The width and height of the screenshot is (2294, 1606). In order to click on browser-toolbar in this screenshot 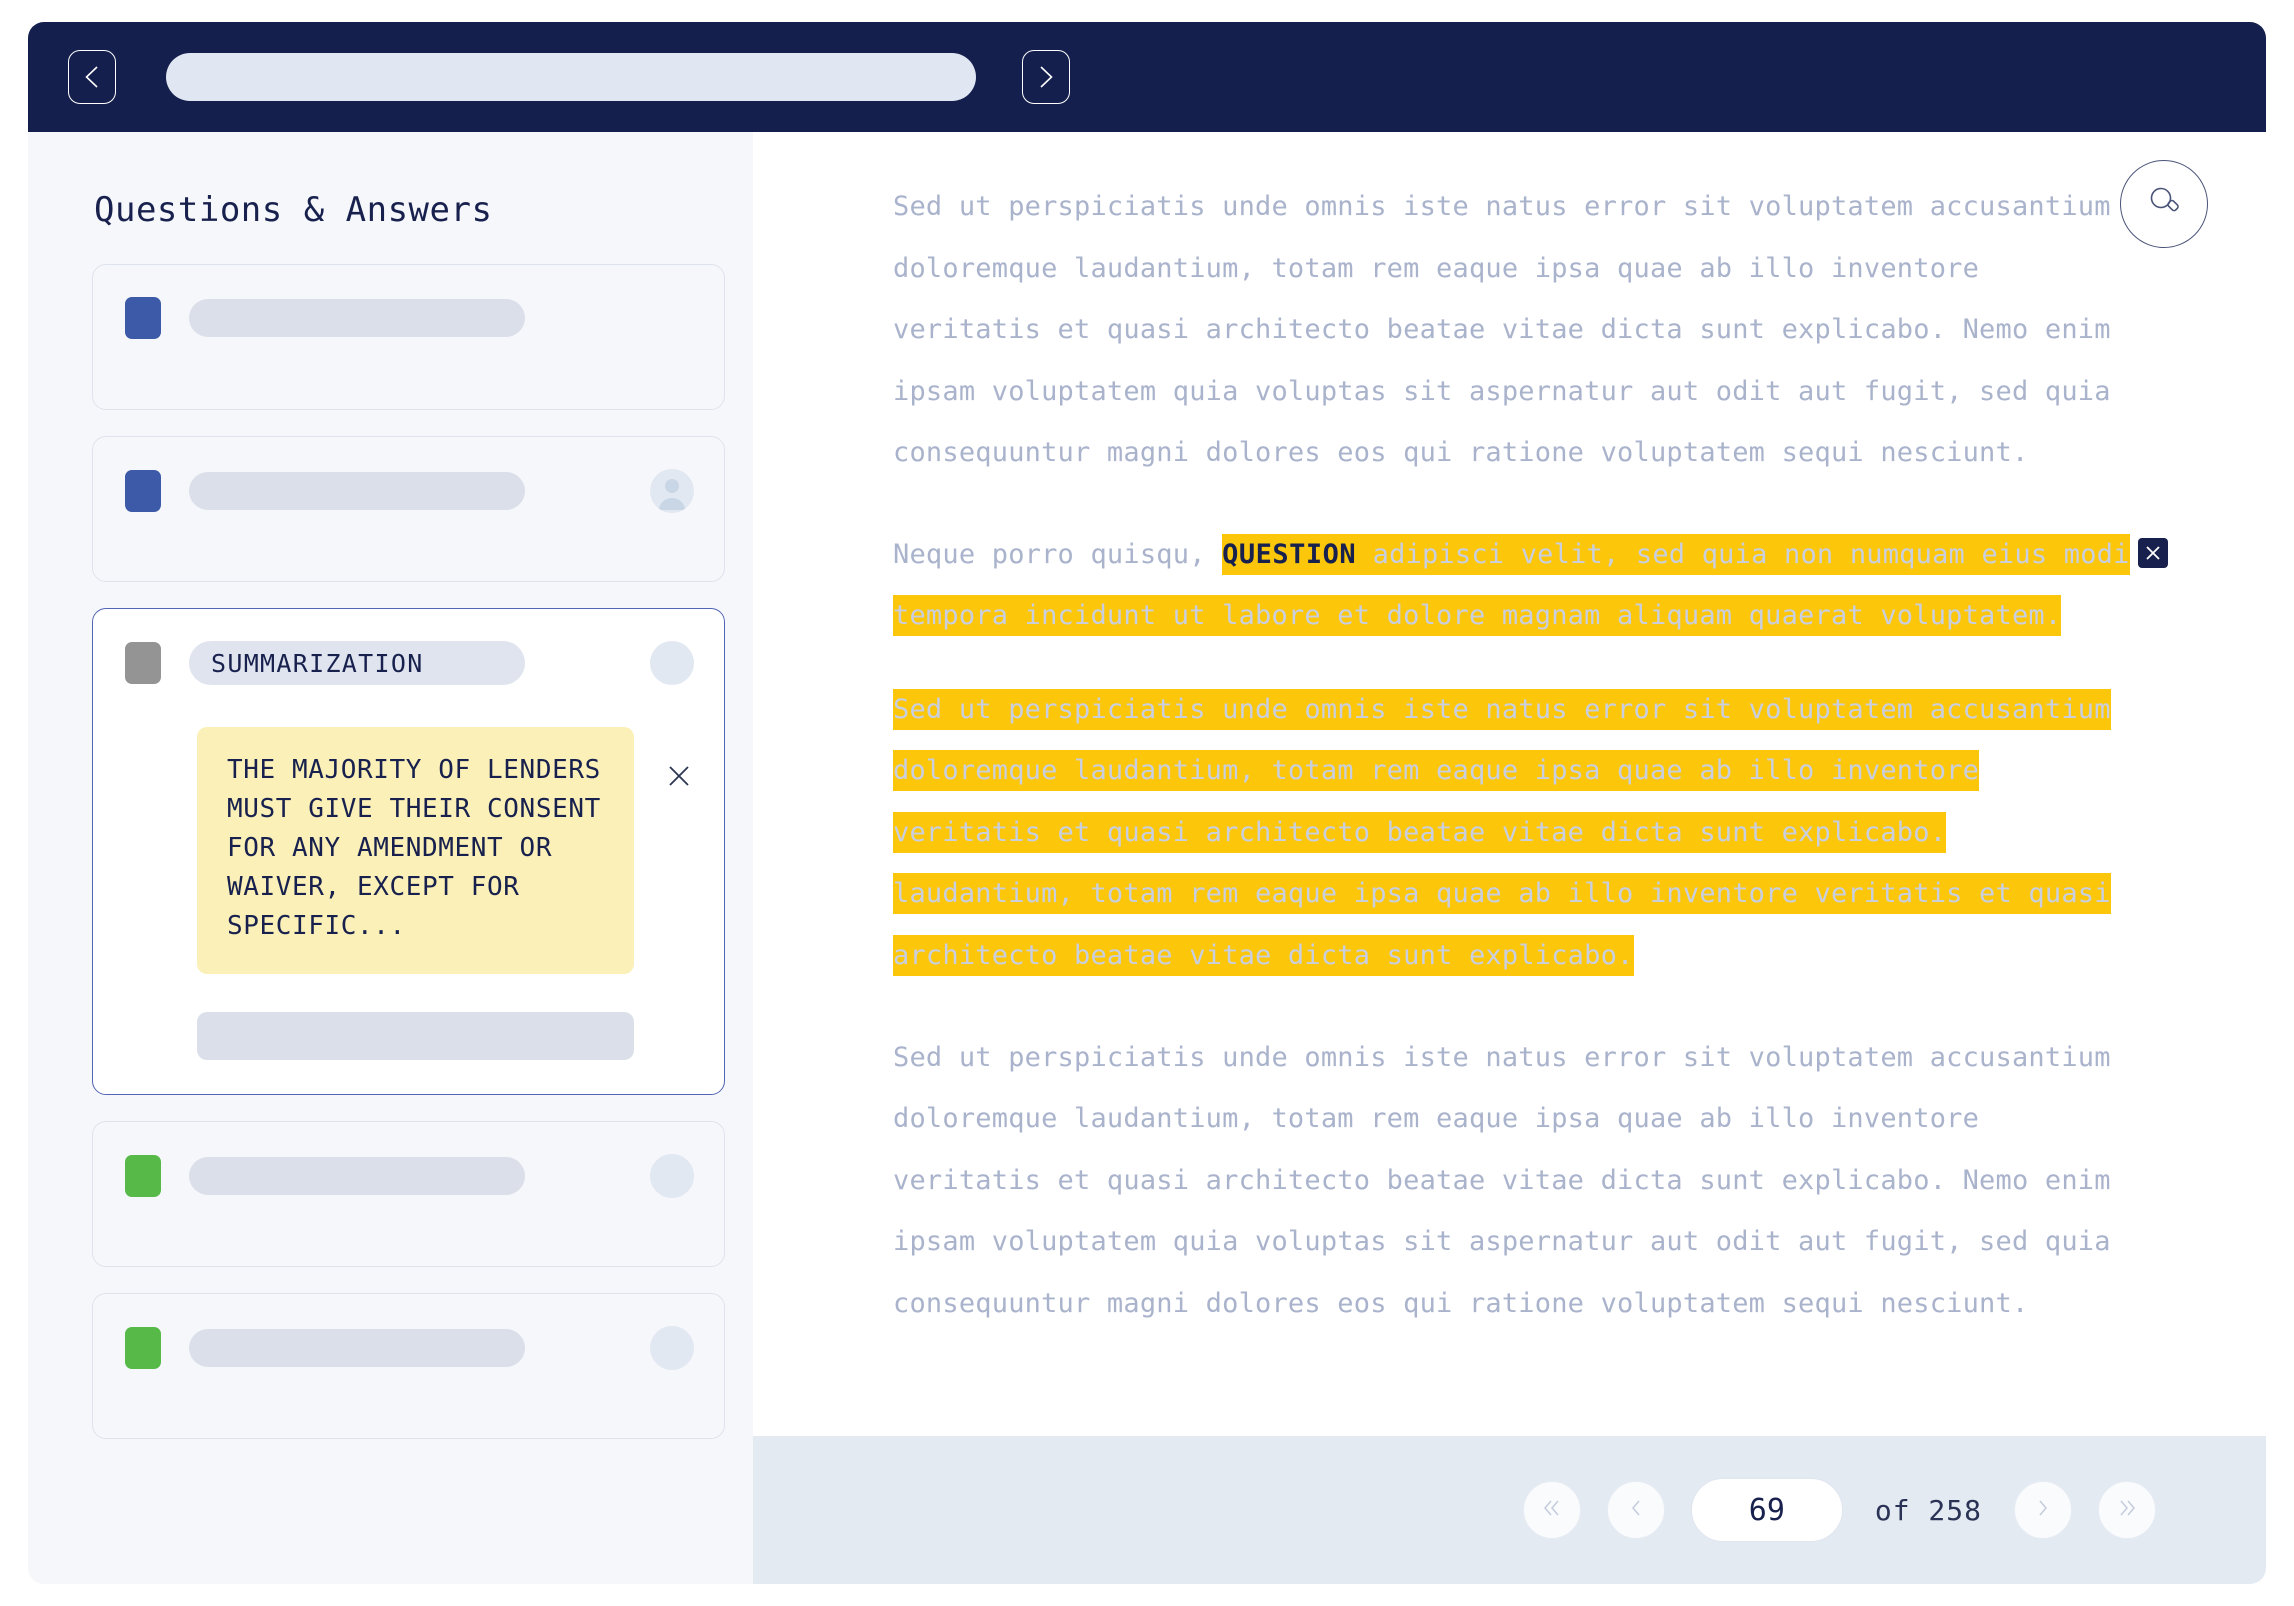, I will do `click(1147, 77)`.